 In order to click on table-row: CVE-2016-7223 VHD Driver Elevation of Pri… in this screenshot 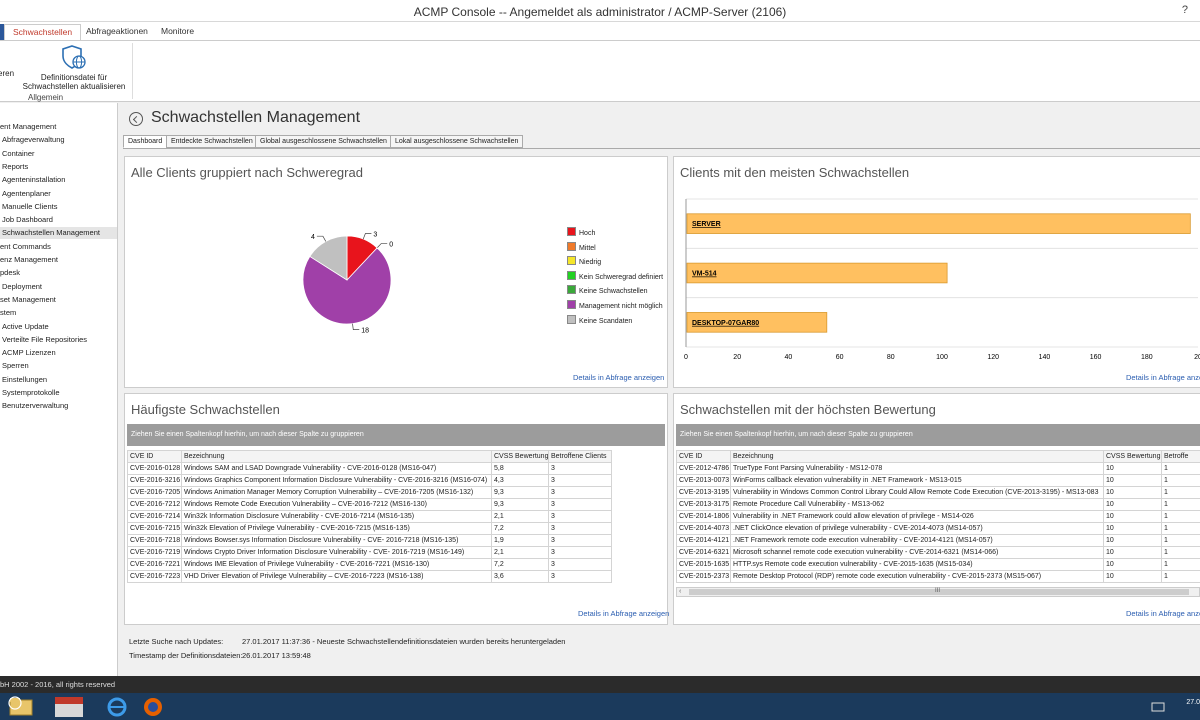, I will do `click(369, 576)`.